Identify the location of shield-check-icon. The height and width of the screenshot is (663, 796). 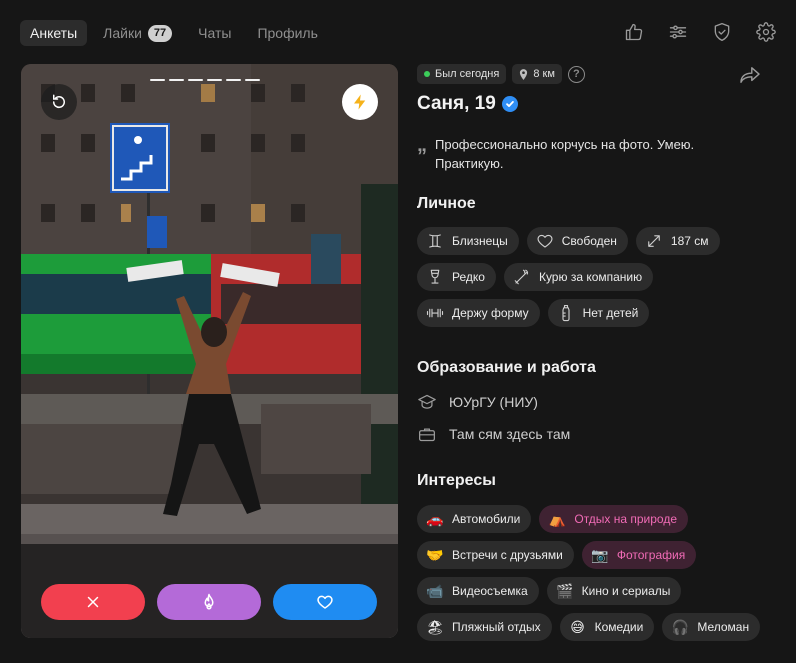
(722, 32).